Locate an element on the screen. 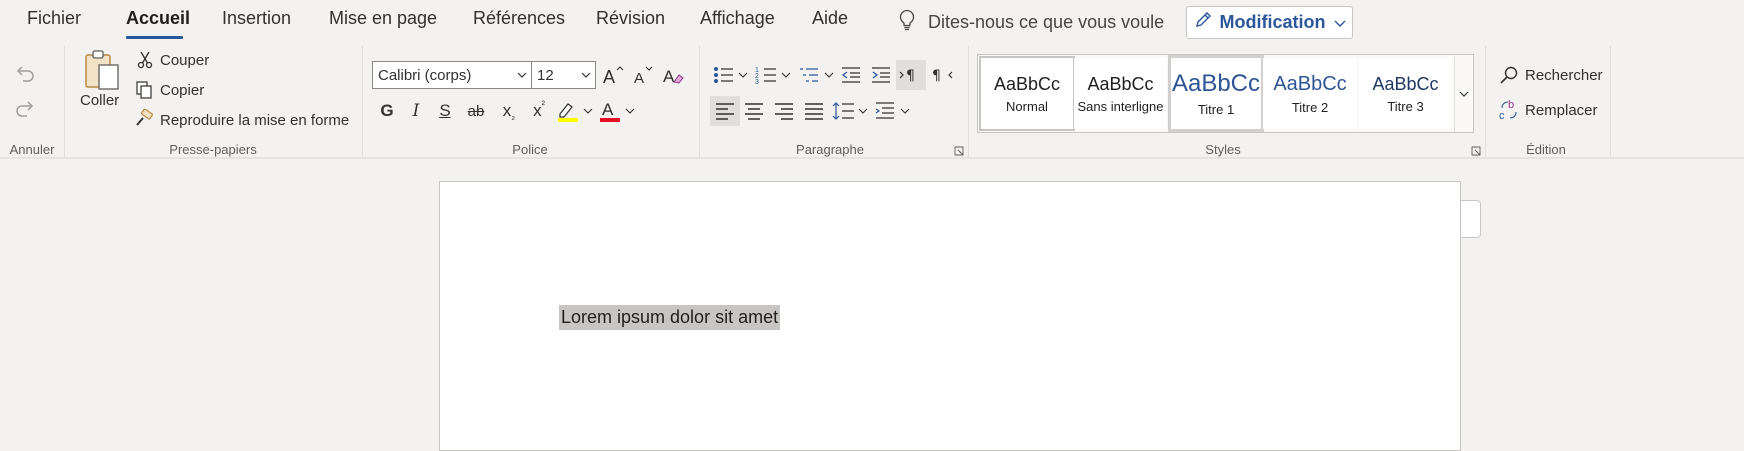  subscript-button: x₂ is located at coordinates (509, 111).